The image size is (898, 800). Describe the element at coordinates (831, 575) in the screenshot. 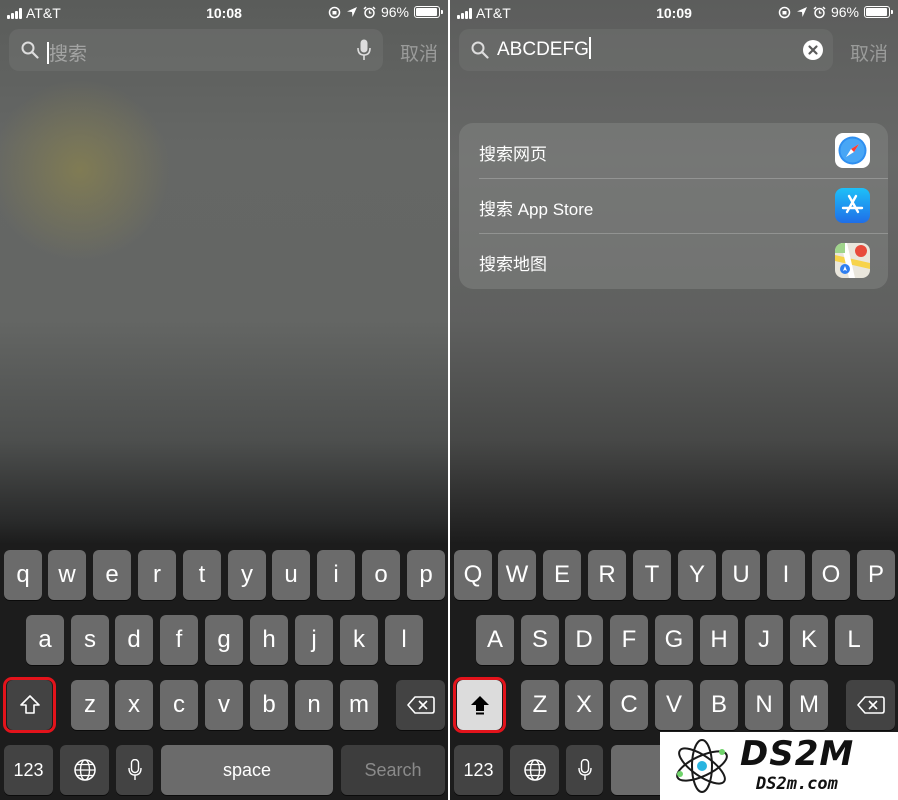

I see `key-O: O` at that location.